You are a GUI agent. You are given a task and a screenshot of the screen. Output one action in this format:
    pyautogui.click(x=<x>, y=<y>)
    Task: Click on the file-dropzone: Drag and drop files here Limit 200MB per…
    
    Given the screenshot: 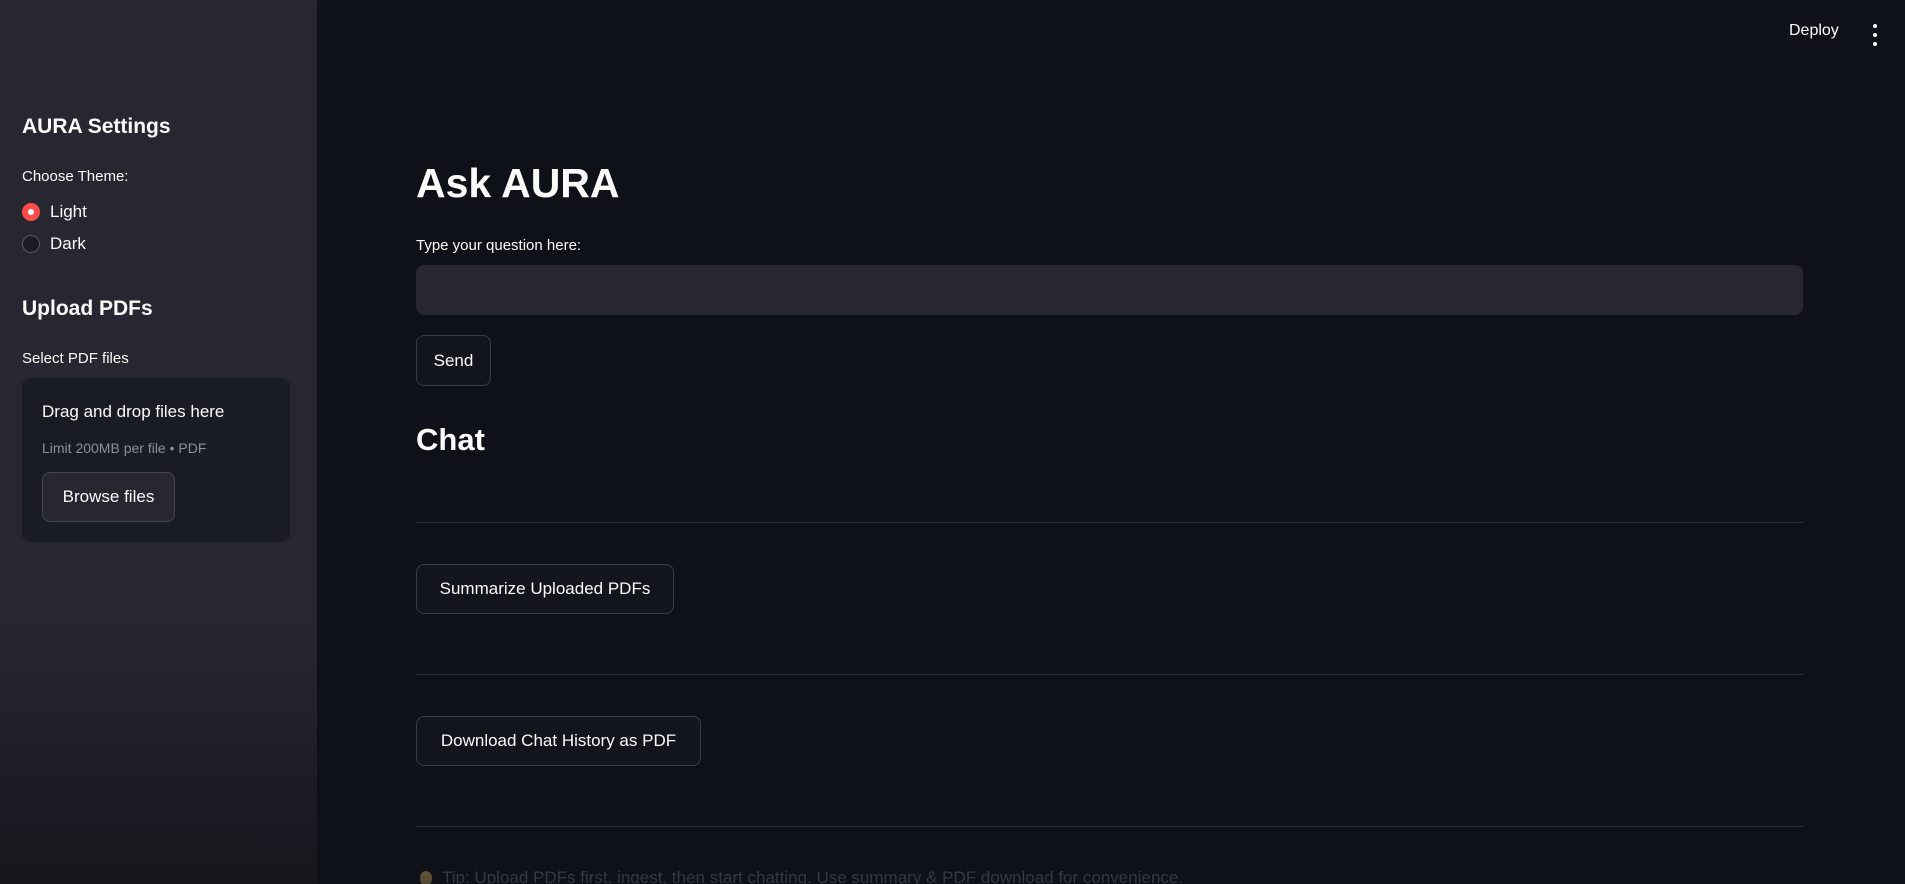 What is the action you would take?
    pyautogui.click(x=156, y=460)
    